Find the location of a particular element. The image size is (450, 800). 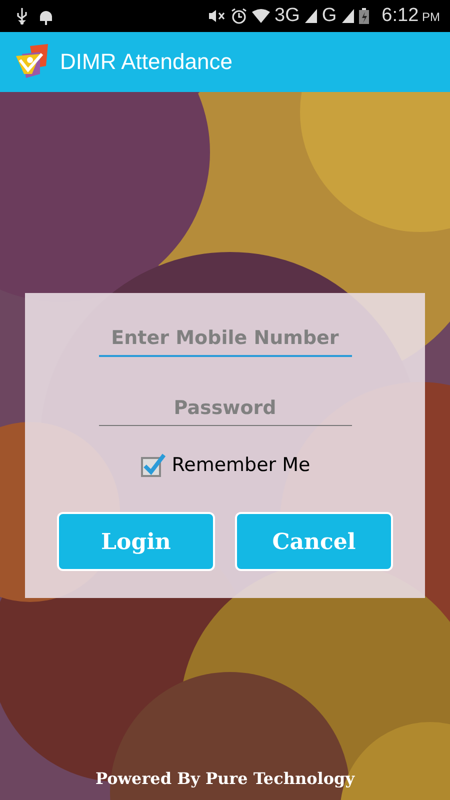

footer-text: Powered By Pure Technology is located at coordinates (225, 778).